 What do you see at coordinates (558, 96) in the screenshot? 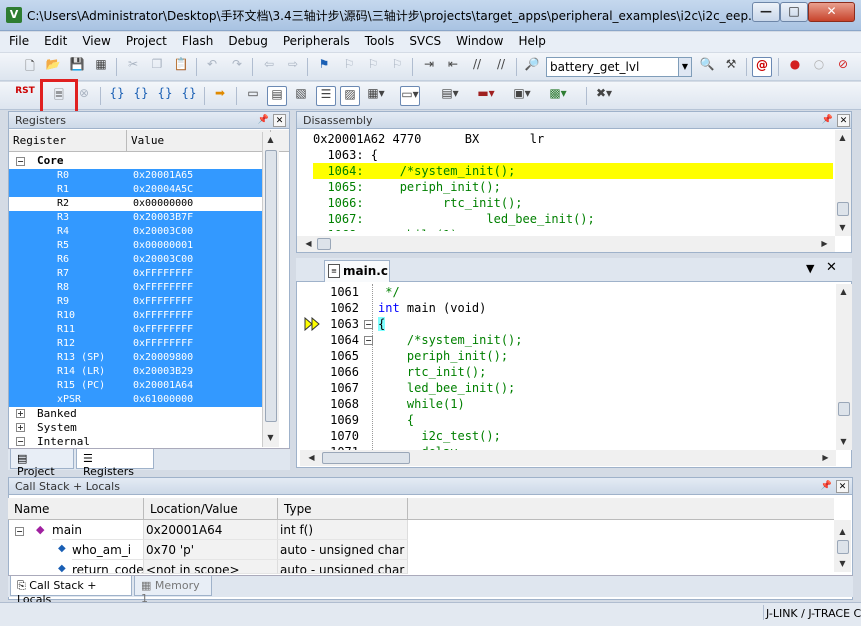
I see `system-viewer-icon: ▩▾` at bounding box center [558, 96].